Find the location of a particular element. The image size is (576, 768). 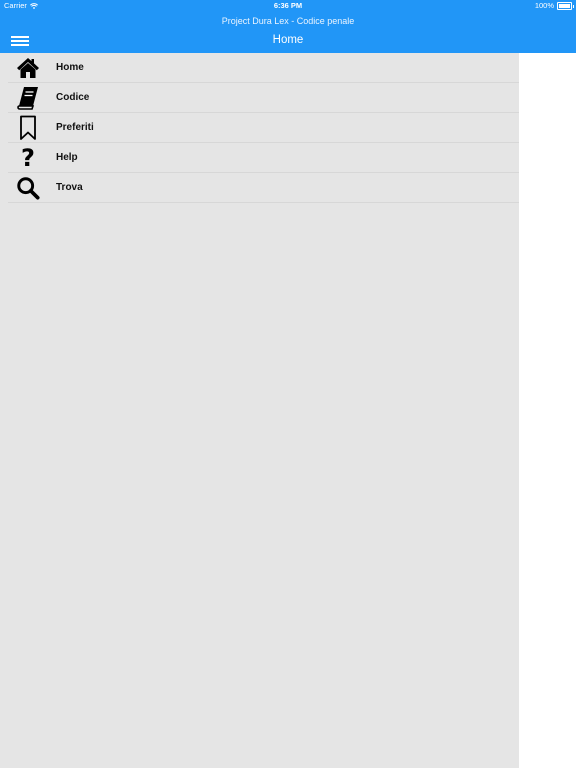

menu-item-label: Codice is located at coordinates (73, 97).